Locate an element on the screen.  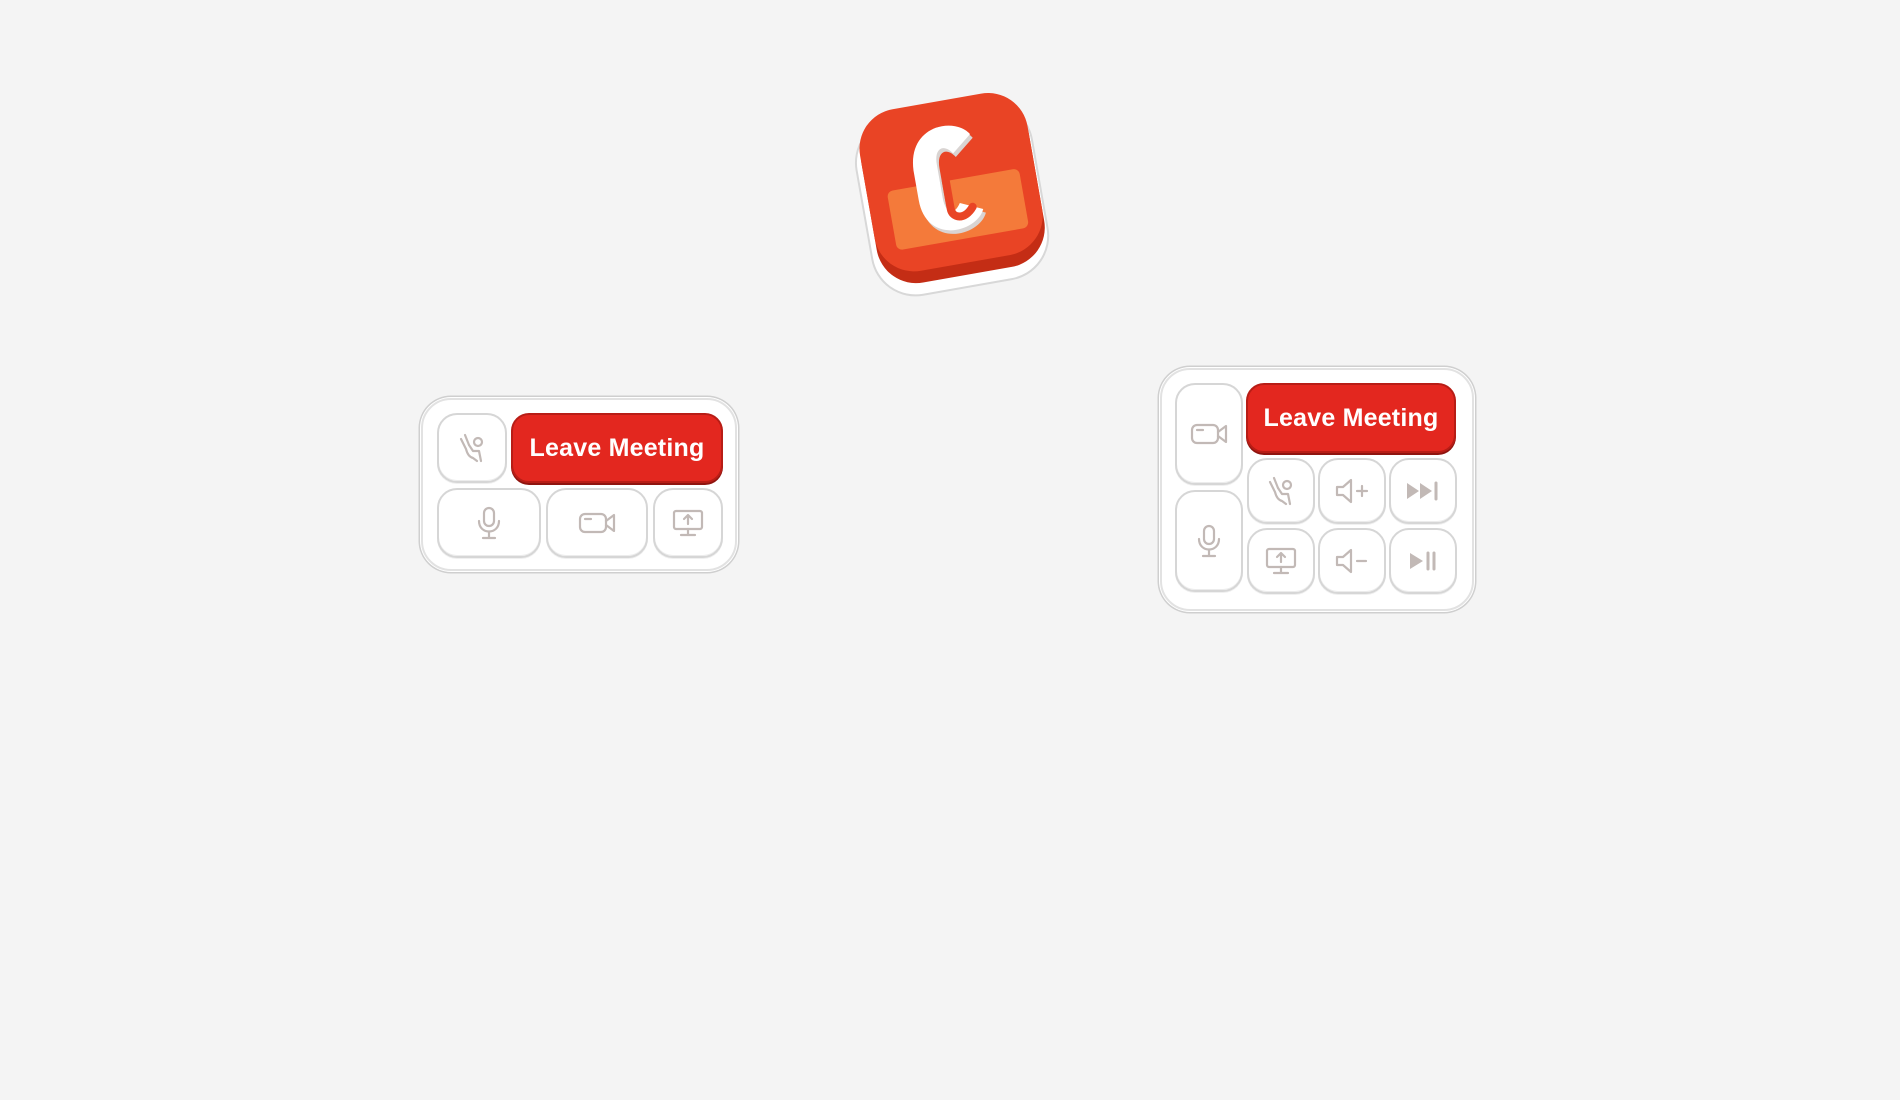
next-track-icon is located at coordinates (1422, 491).